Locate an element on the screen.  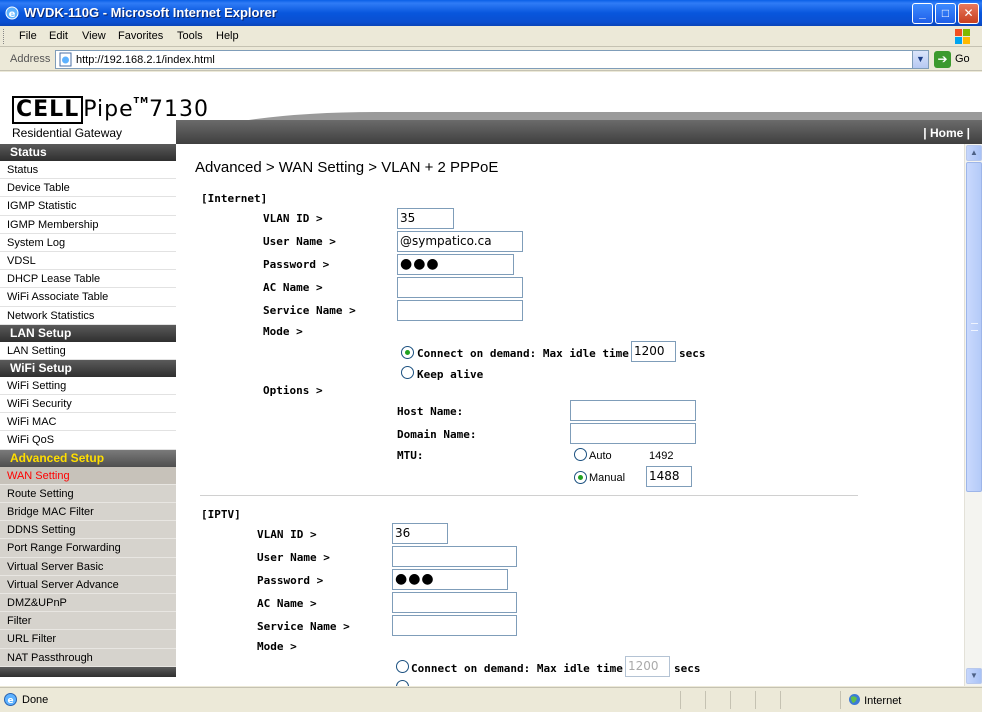
mtu-manual-radio is located at coordinates (580, 477).